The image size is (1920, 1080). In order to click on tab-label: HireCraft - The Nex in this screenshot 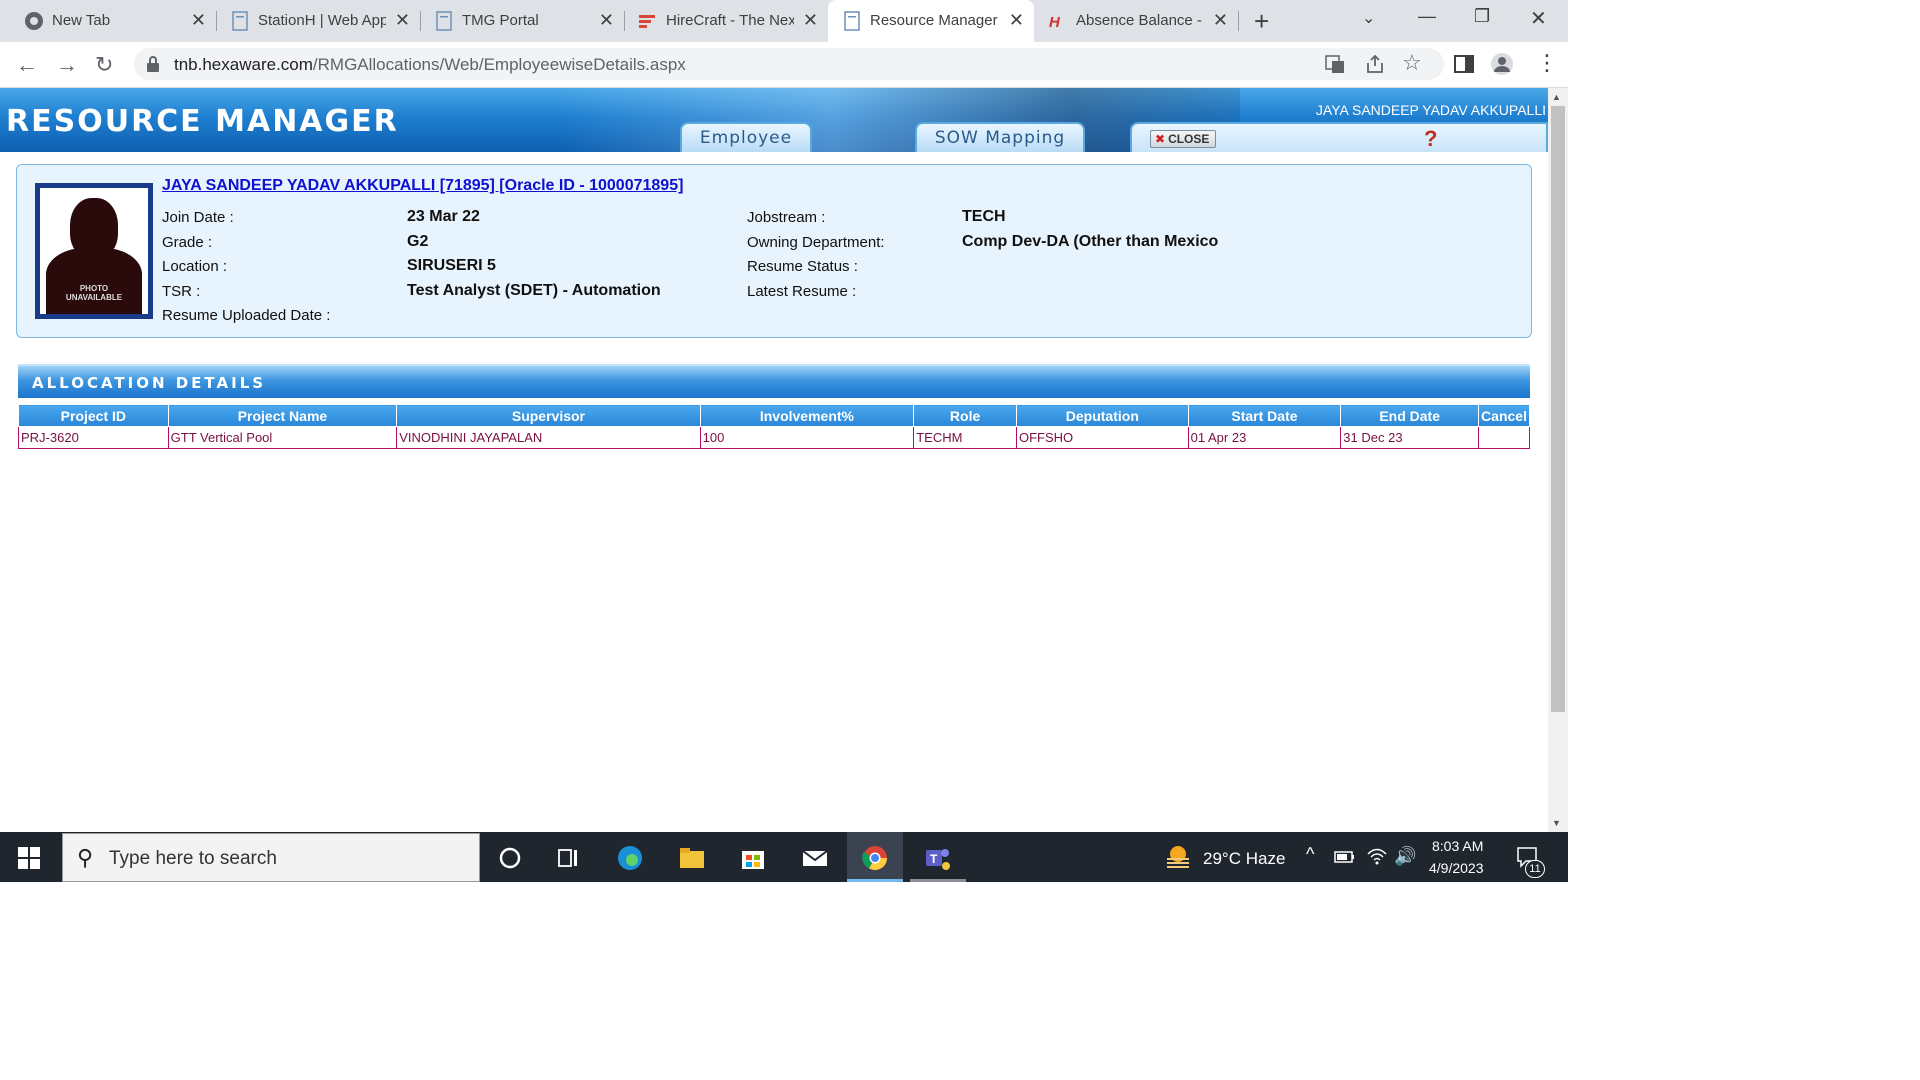, I will do `click(730, 20)`.